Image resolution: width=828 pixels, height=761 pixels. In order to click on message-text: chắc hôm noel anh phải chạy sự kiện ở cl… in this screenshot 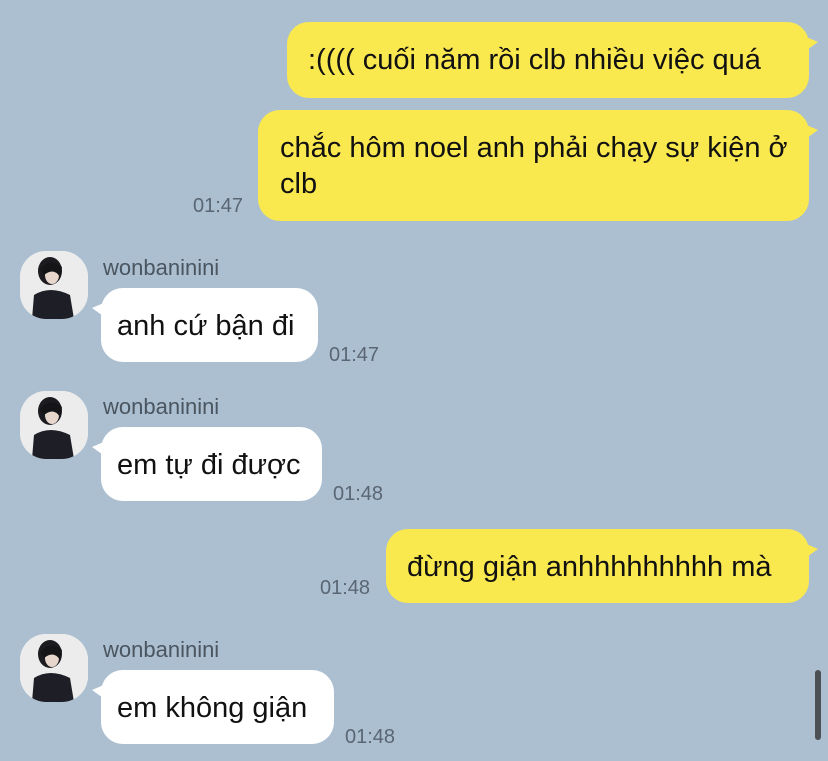, I will do `click(534, 166)`.